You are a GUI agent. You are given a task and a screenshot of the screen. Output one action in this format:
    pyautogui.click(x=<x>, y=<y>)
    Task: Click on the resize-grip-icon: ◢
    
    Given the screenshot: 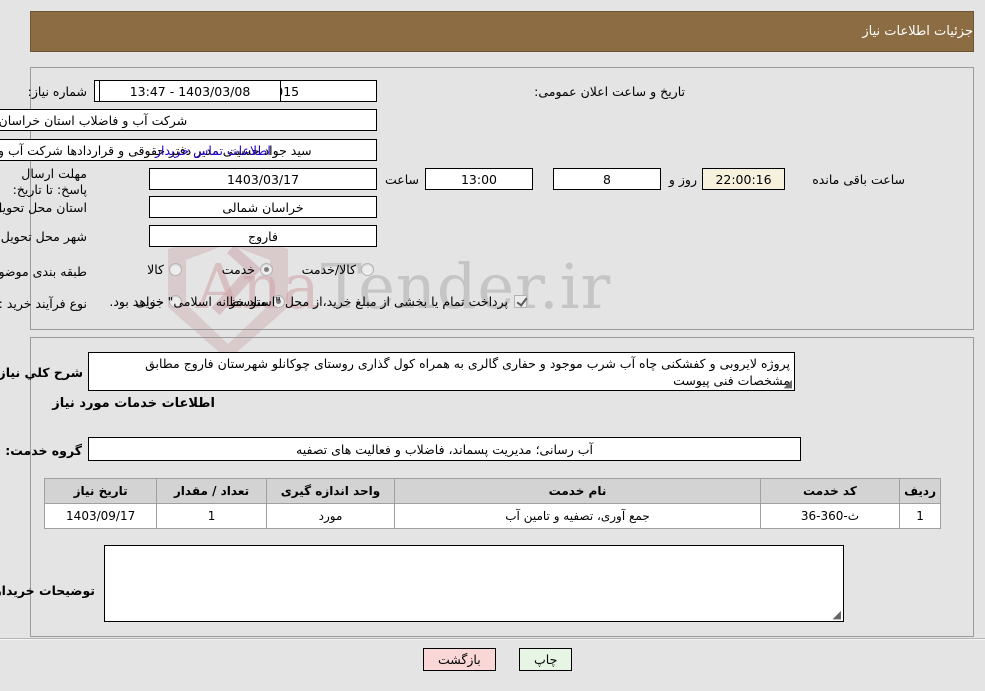 What is the action you would take?
    pyautogui.click(x=786, y=383)
    